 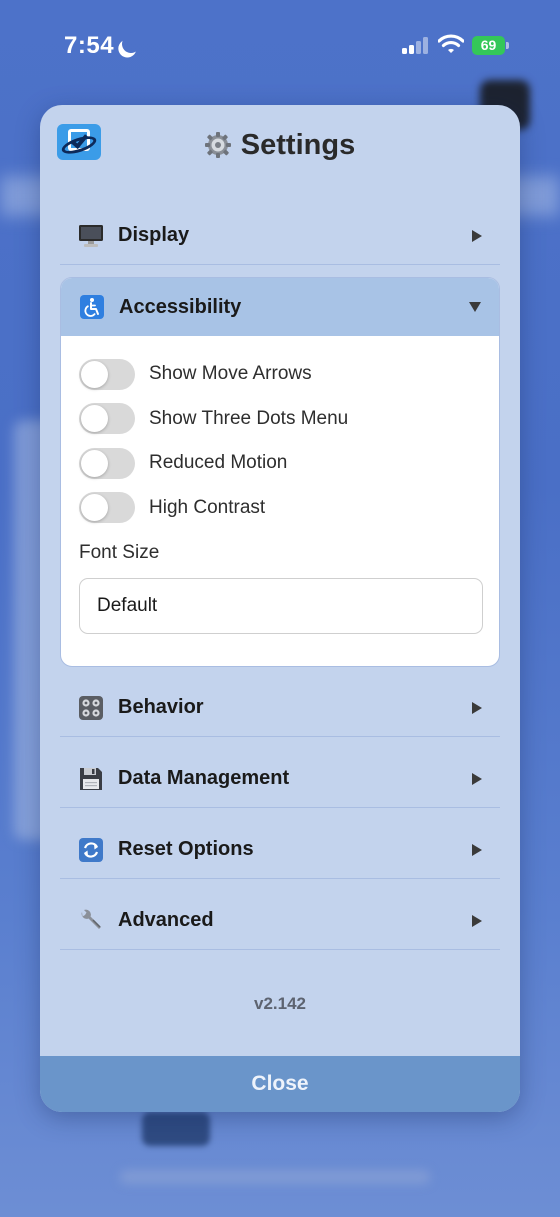 What do you see at coordinates (107, 374) in the screenshot?
I see `toggle-show-move-arrows` at bounding box center [107, 374].